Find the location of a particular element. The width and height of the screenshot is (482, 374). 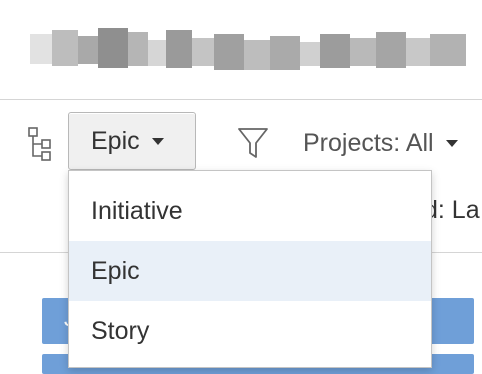

menu-item-story: Story is located at coordinates (250, 331).